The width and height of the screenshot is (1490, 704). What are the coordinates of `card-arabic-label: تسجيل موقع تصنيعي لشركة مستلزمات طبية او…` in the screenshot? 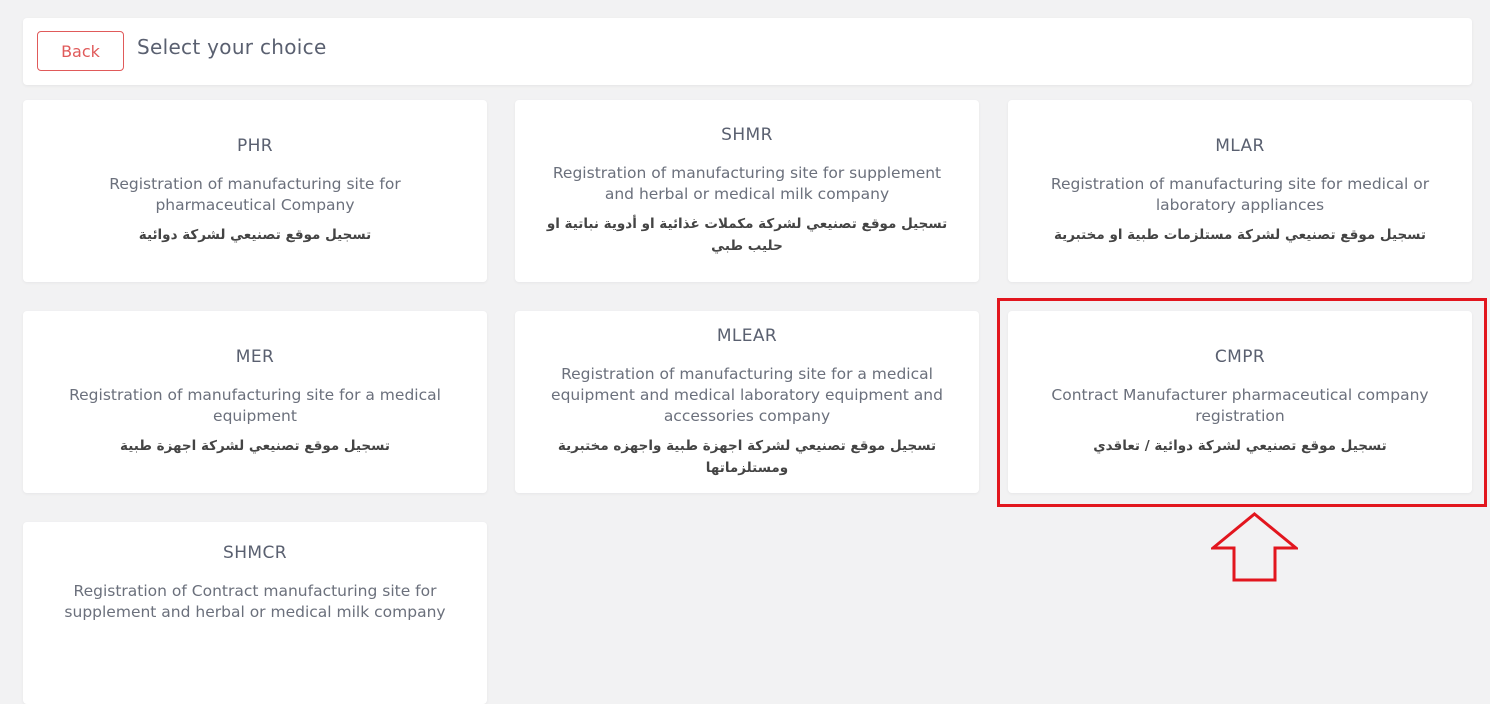 It's located at (1239, 235).